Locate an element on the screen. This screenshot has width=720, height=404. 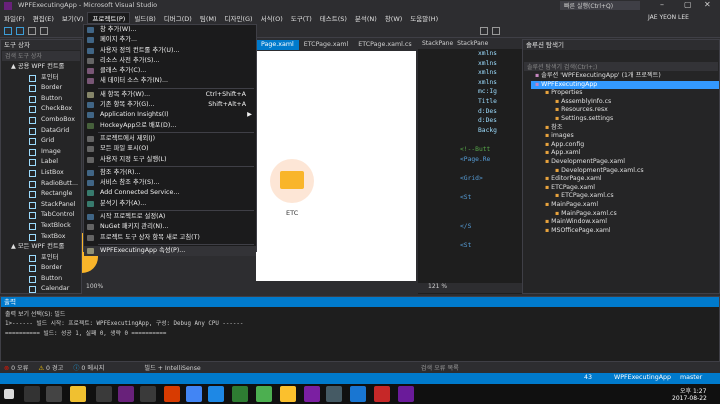
messages-filter: ⓘ 0 메시지 is located at coordinates (88, 367).